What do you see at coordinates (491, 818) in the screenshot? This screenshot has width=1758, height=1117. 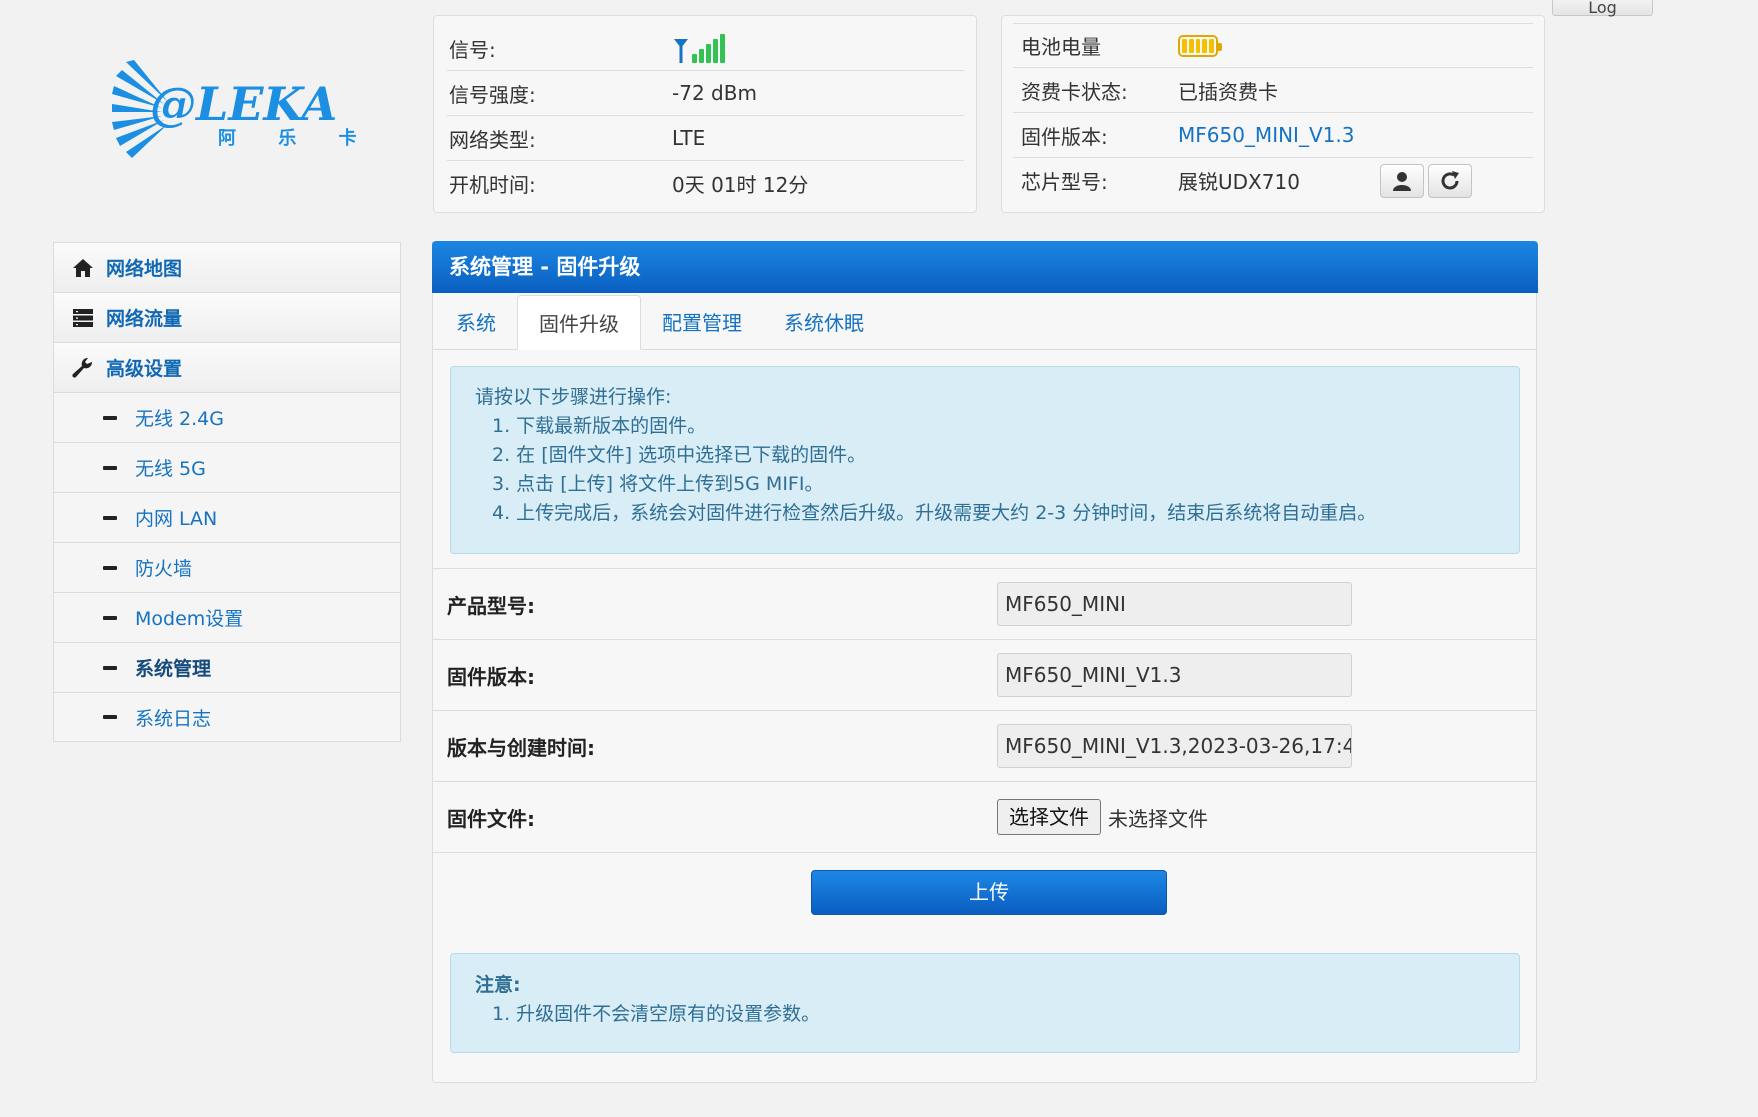 I see `firmware-file-label: 固件文件:` at bounding box center [491, 818].